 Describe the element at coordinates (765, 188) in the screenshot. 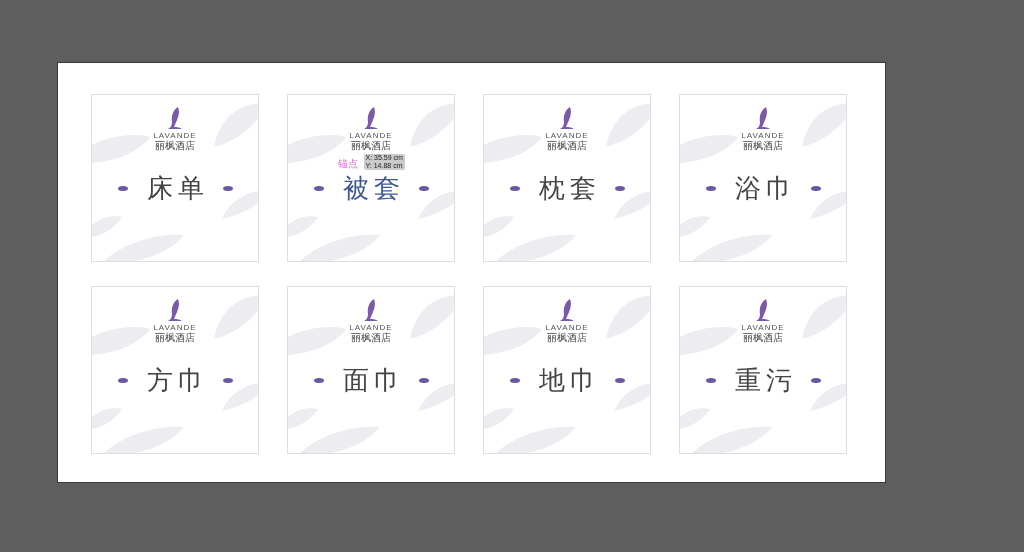

I see `sign-title: 浴巾` at that location.